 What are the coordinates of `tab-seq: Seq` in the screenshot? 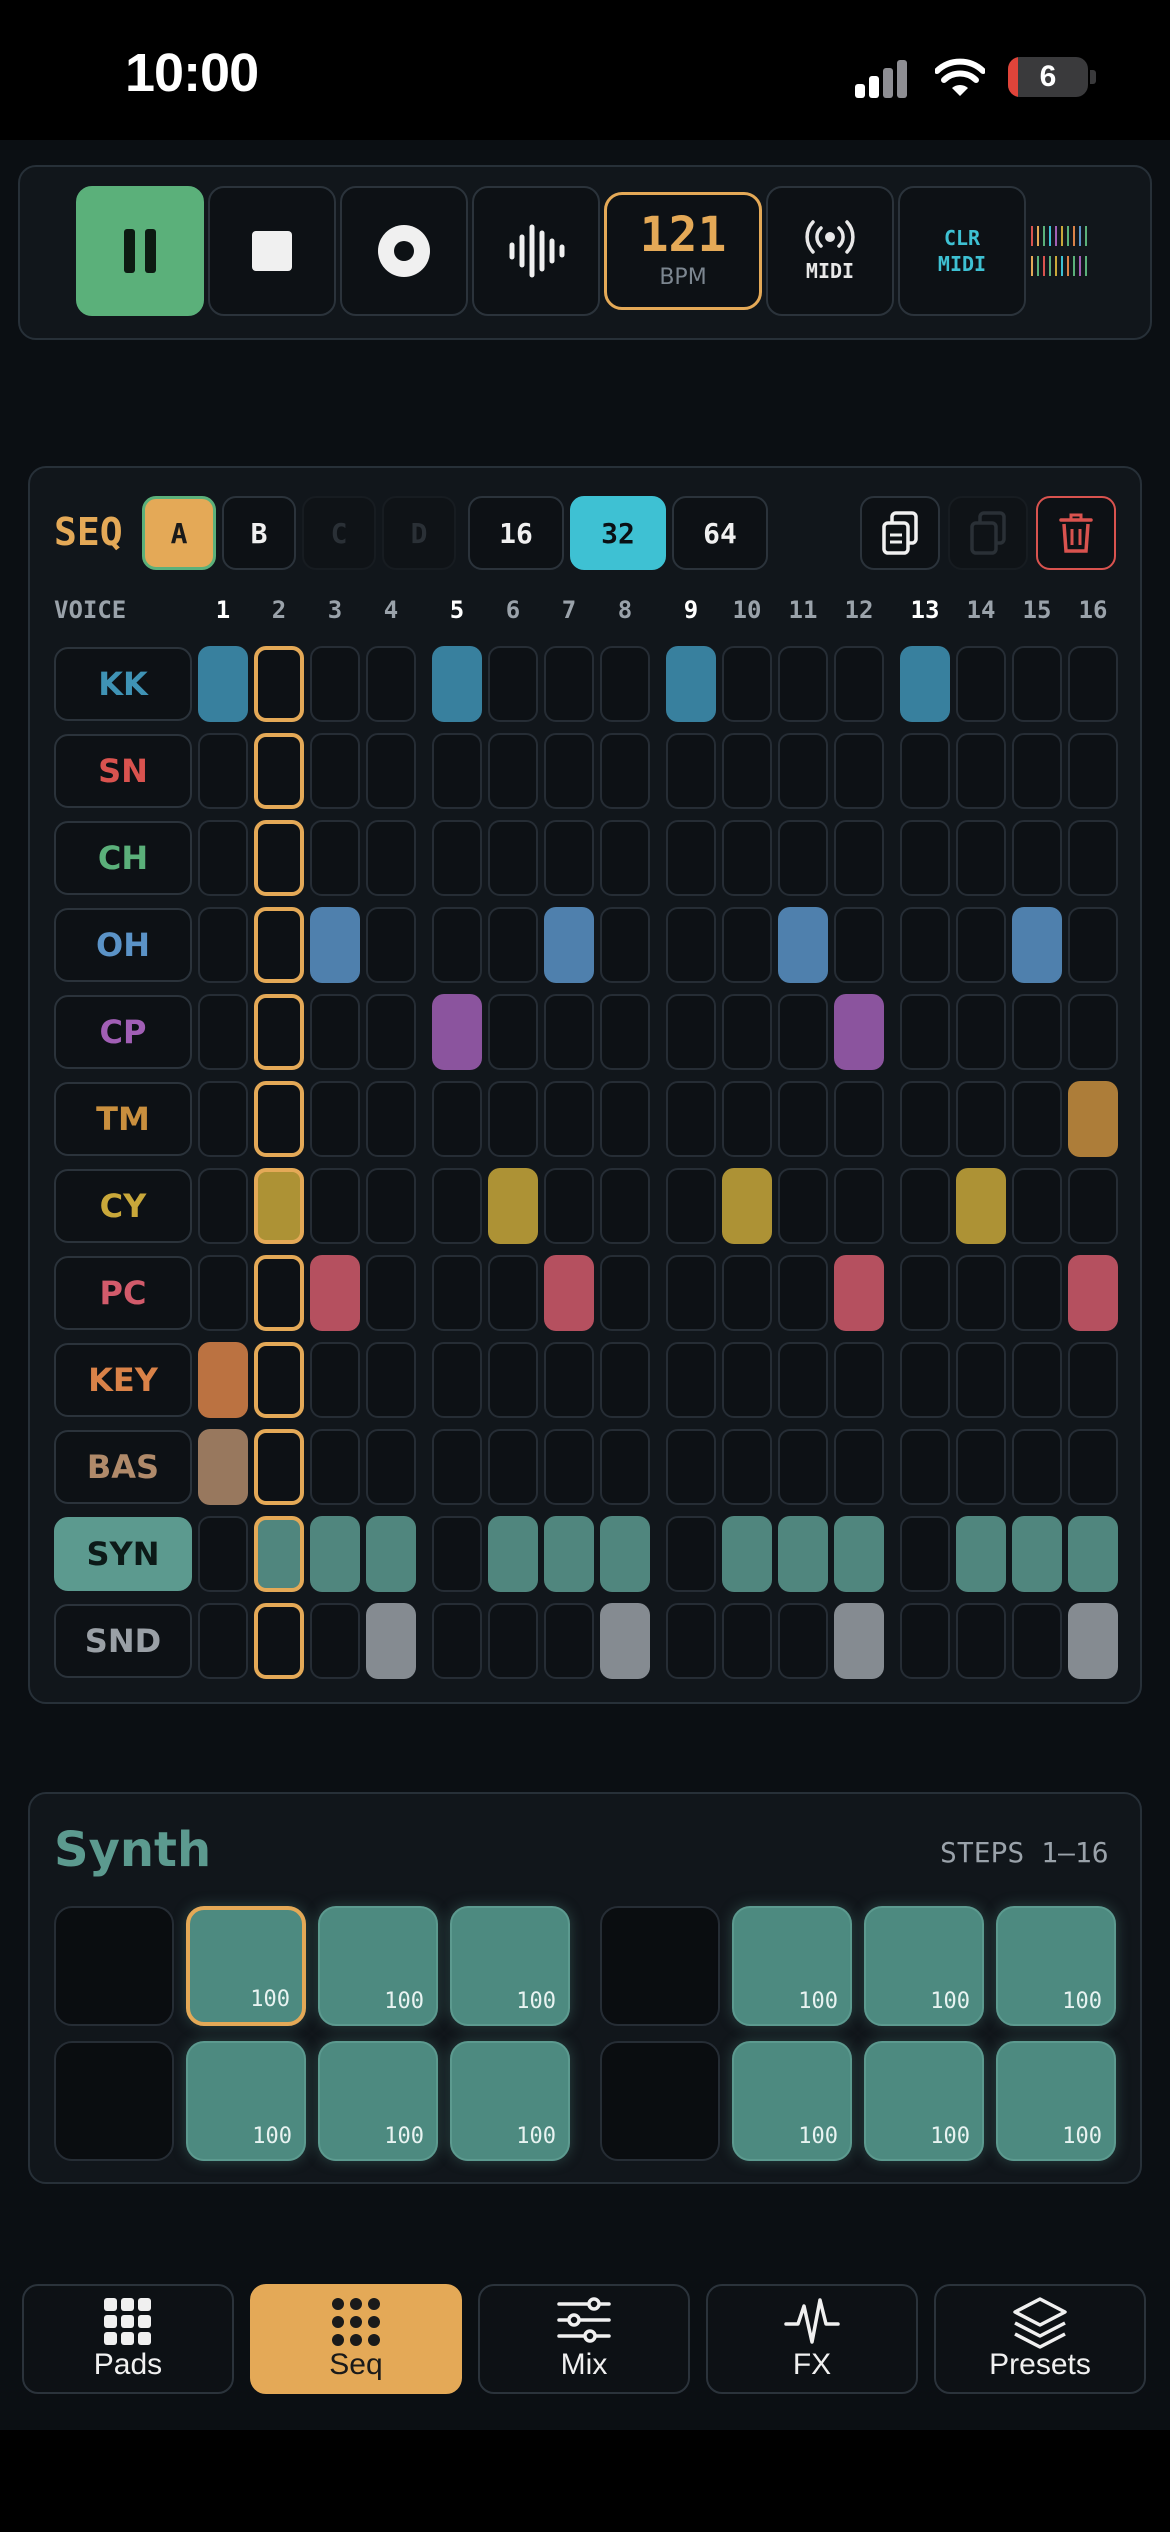 It's located at (356, 2339).